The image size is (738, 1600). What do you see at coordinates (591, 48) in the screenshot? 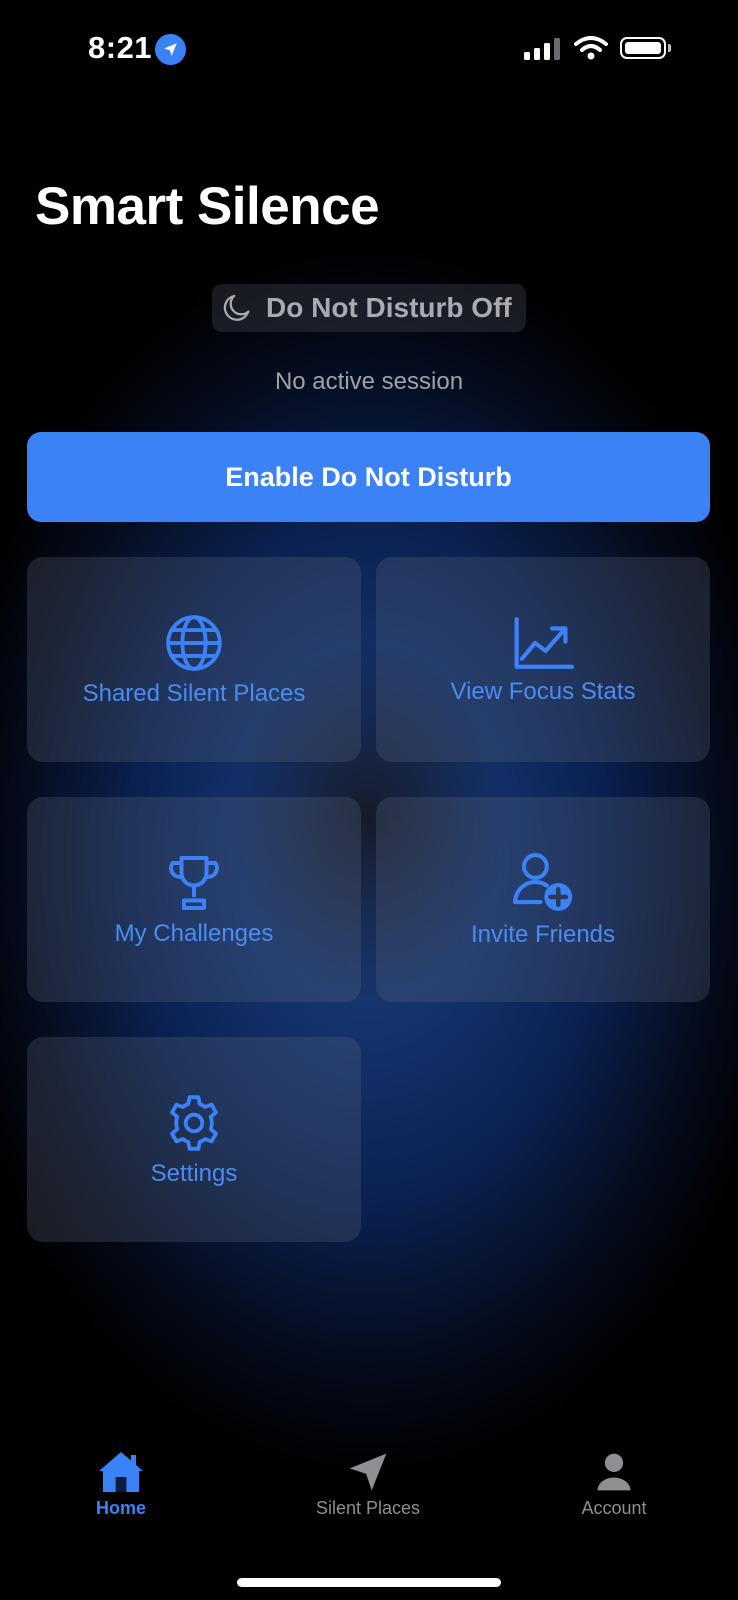
I see `wifi-icon` at bounding box center [591, 48].